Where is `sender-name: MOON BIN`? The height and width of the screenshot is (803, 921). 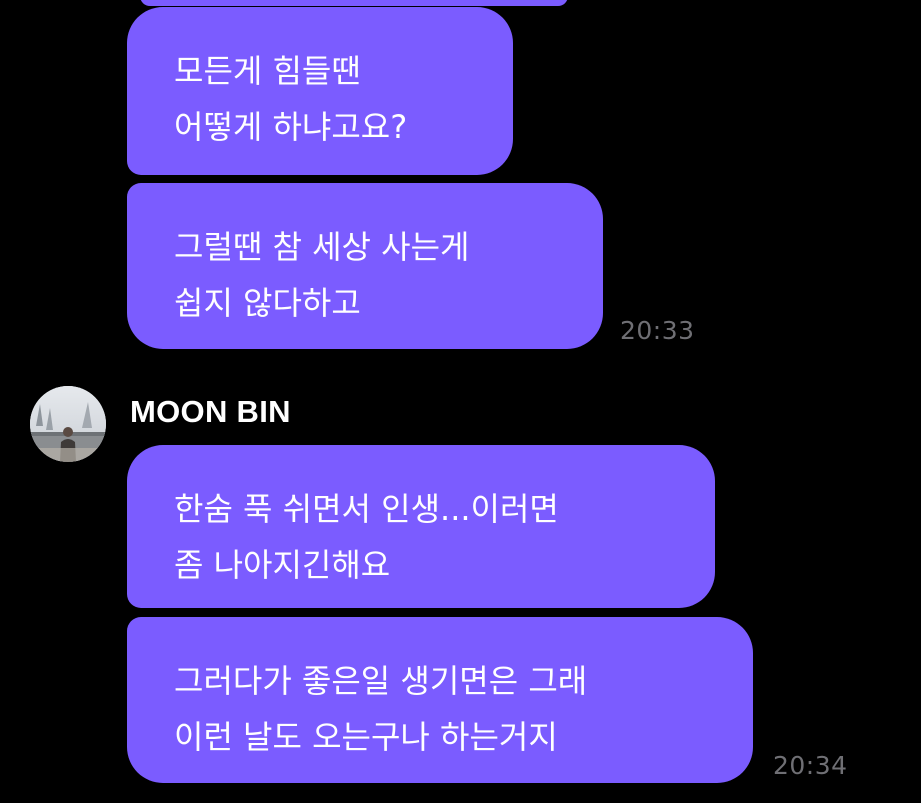
sender-name: MOON BIN is located at coordinates (210, 411).